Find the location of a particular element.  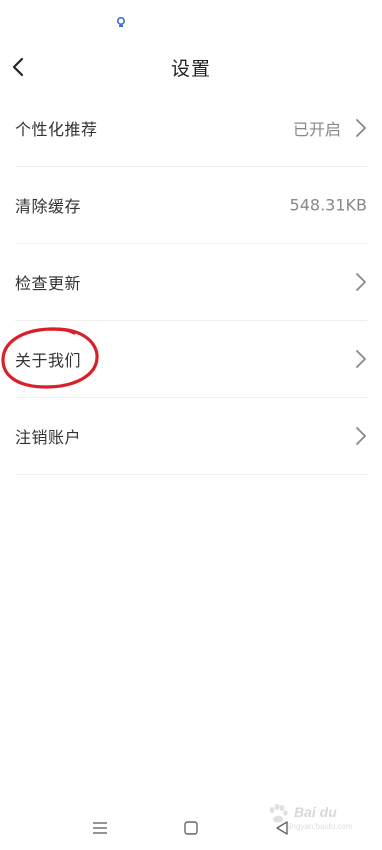

page-title: 设置 is located at coordinates (190, 69).